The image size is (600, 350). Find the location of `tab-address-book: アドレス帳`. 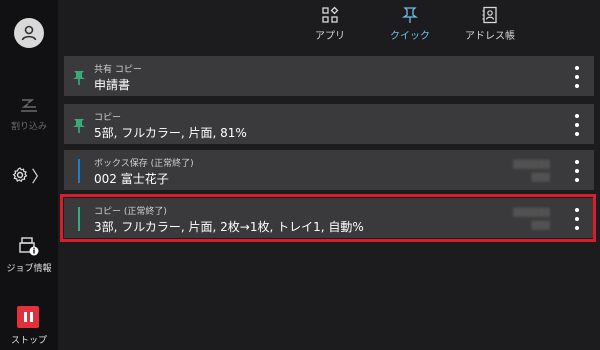

tab-address-book: アドレス帳 is located at coordinates (490, 24).